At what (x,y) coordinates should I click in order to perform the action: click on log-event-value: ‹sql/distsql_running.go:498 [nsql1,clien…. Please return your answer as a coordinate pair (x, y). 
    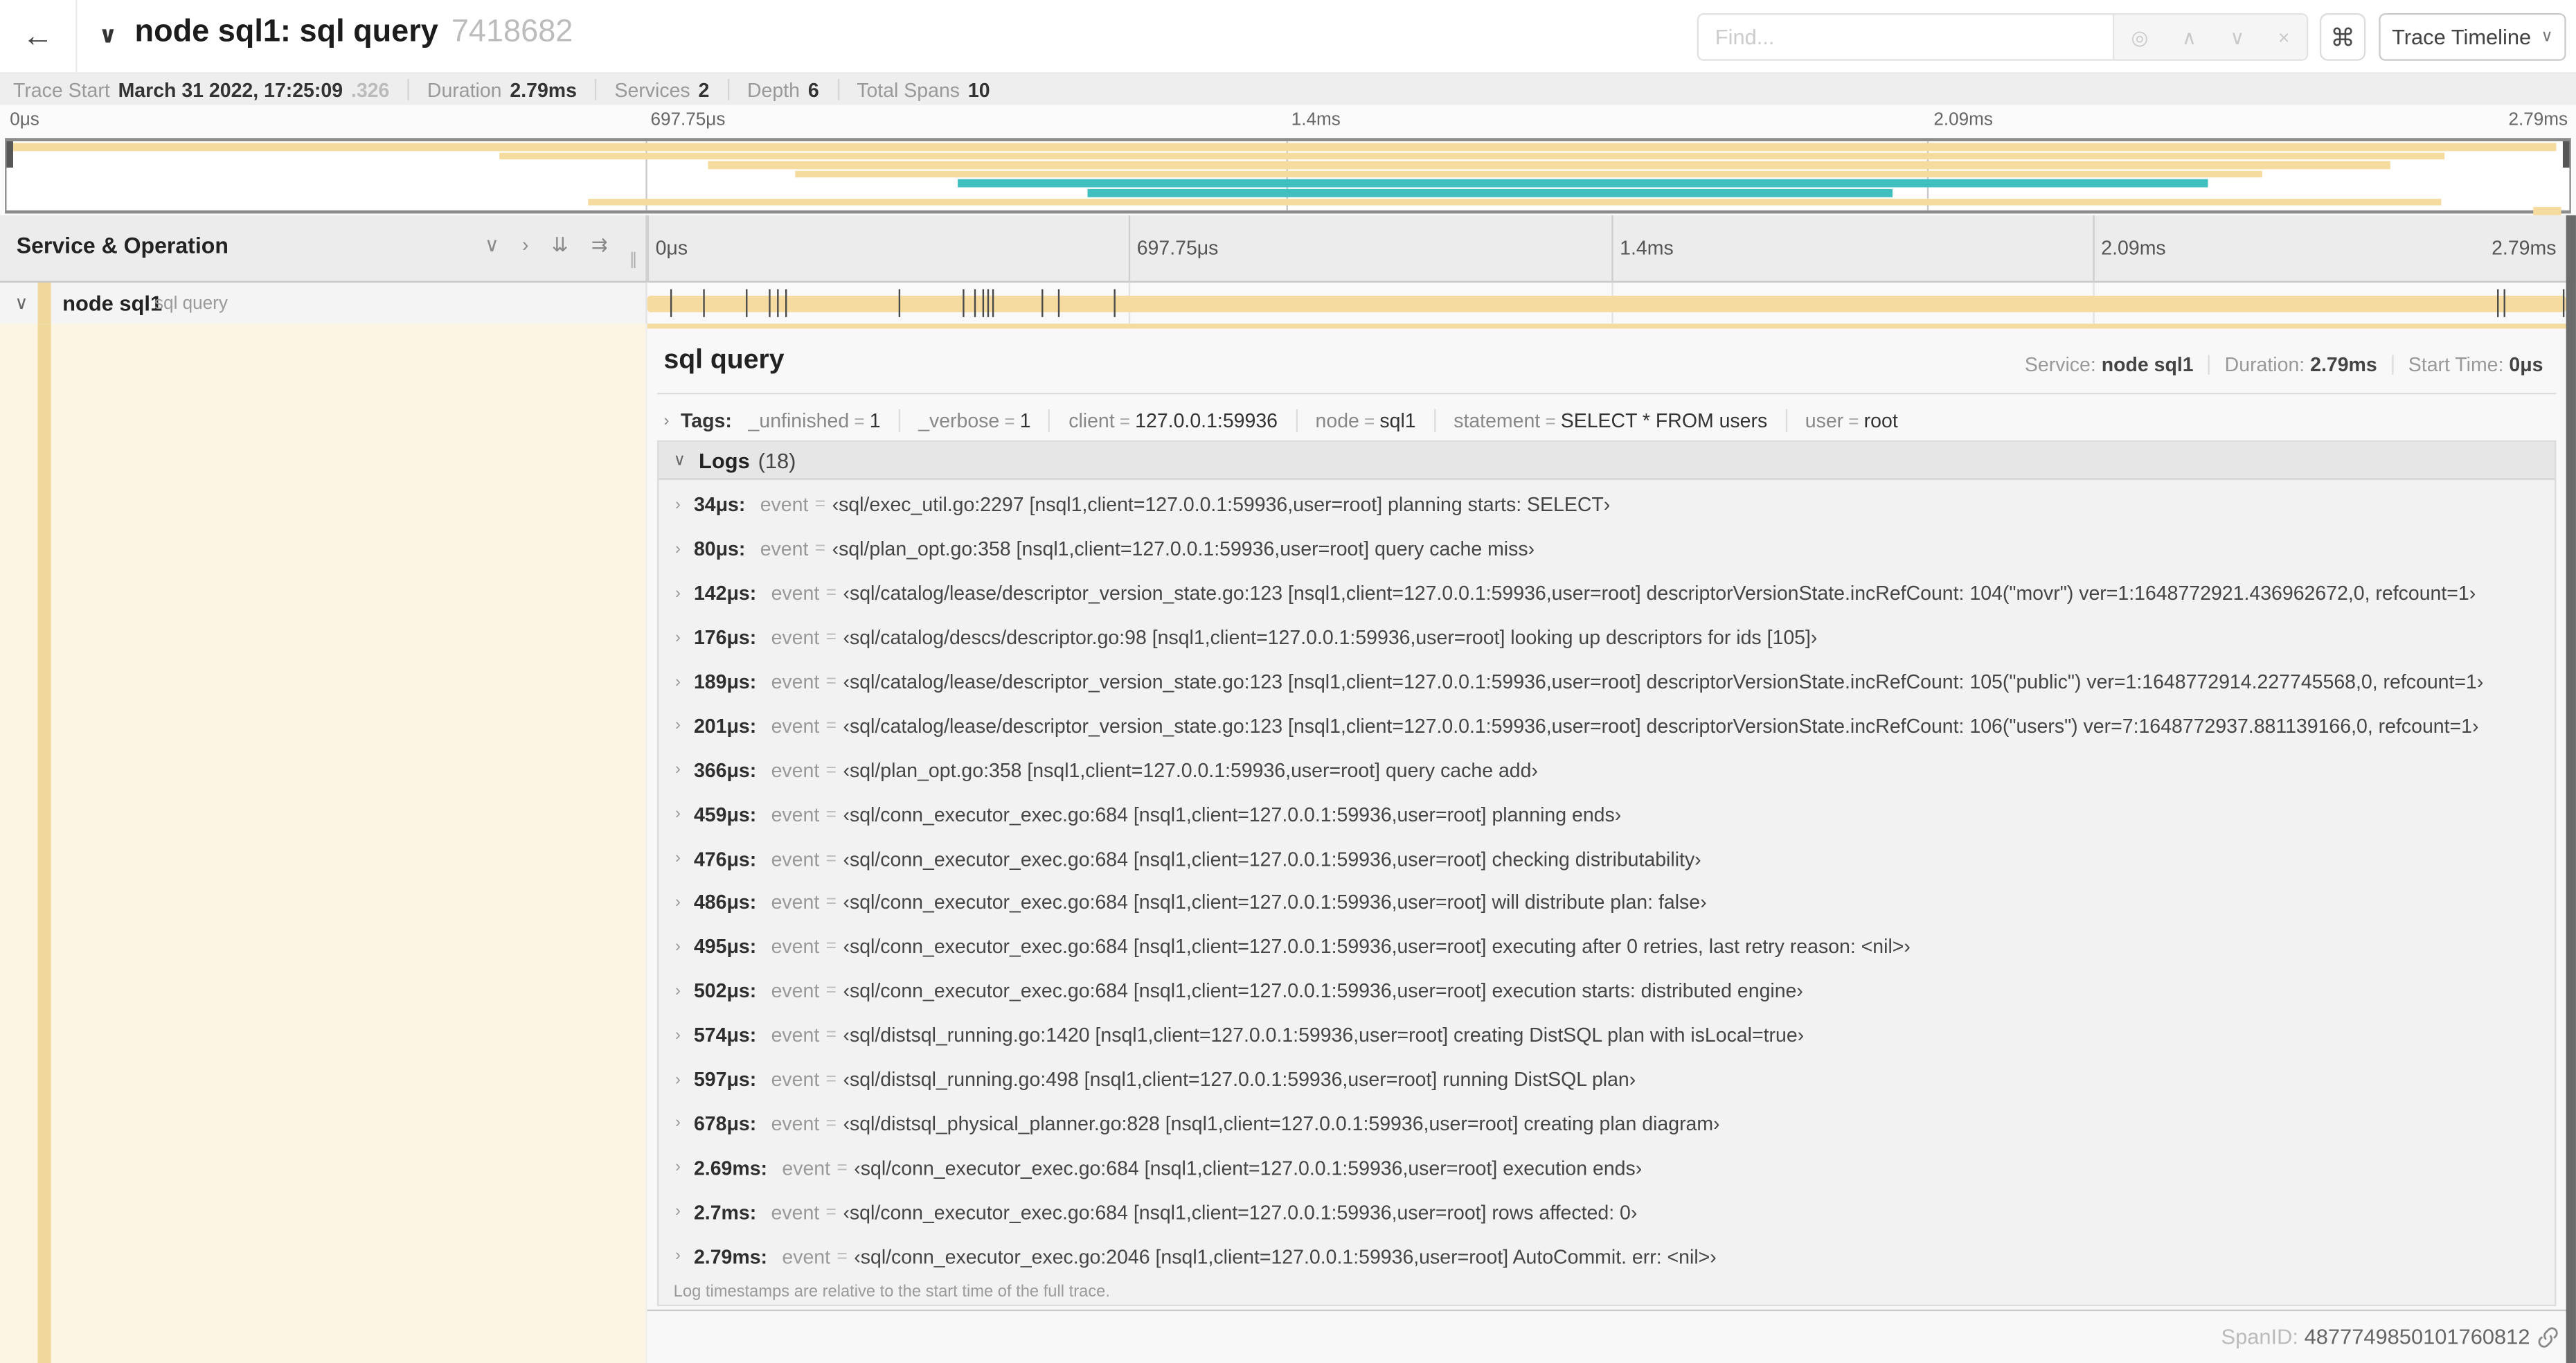
    Looking at the image, I should click on (1239, 1080).